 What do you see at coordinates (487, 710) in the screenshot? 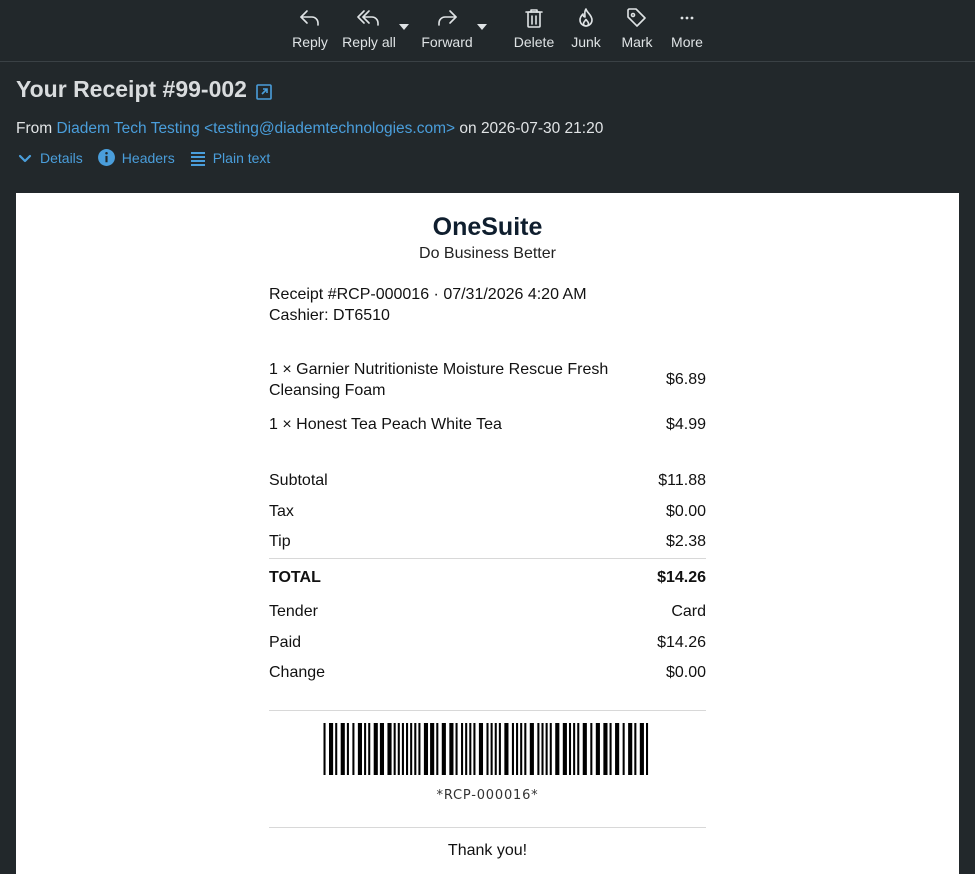
I see `barcode-top-divider` at bounding box center [487, 710].